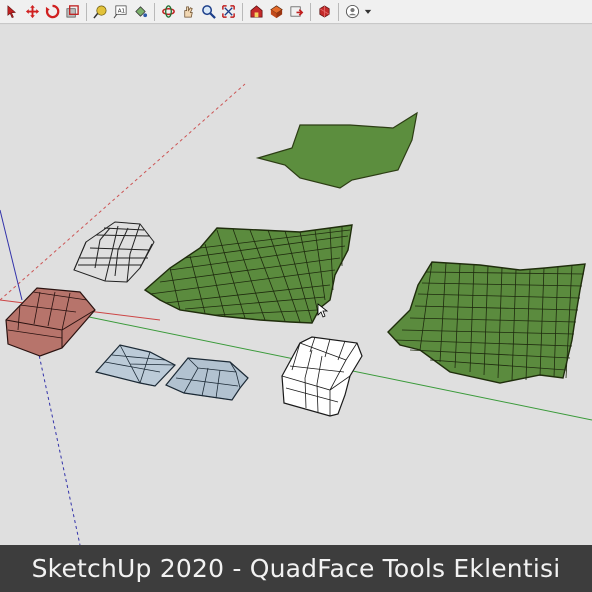 The height and width of the screenshot is (592, 592). I want to click on caption-bar: SketchUp 2020 - QuadFace Tools Eklentisi, so click(296, 568).